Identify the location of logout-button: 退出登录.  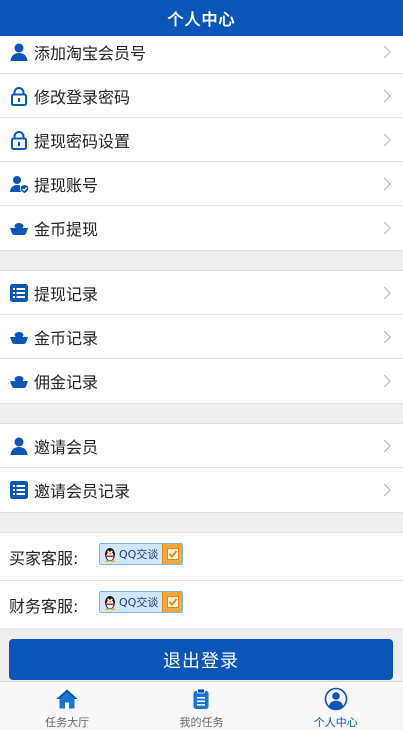
(201, 659).